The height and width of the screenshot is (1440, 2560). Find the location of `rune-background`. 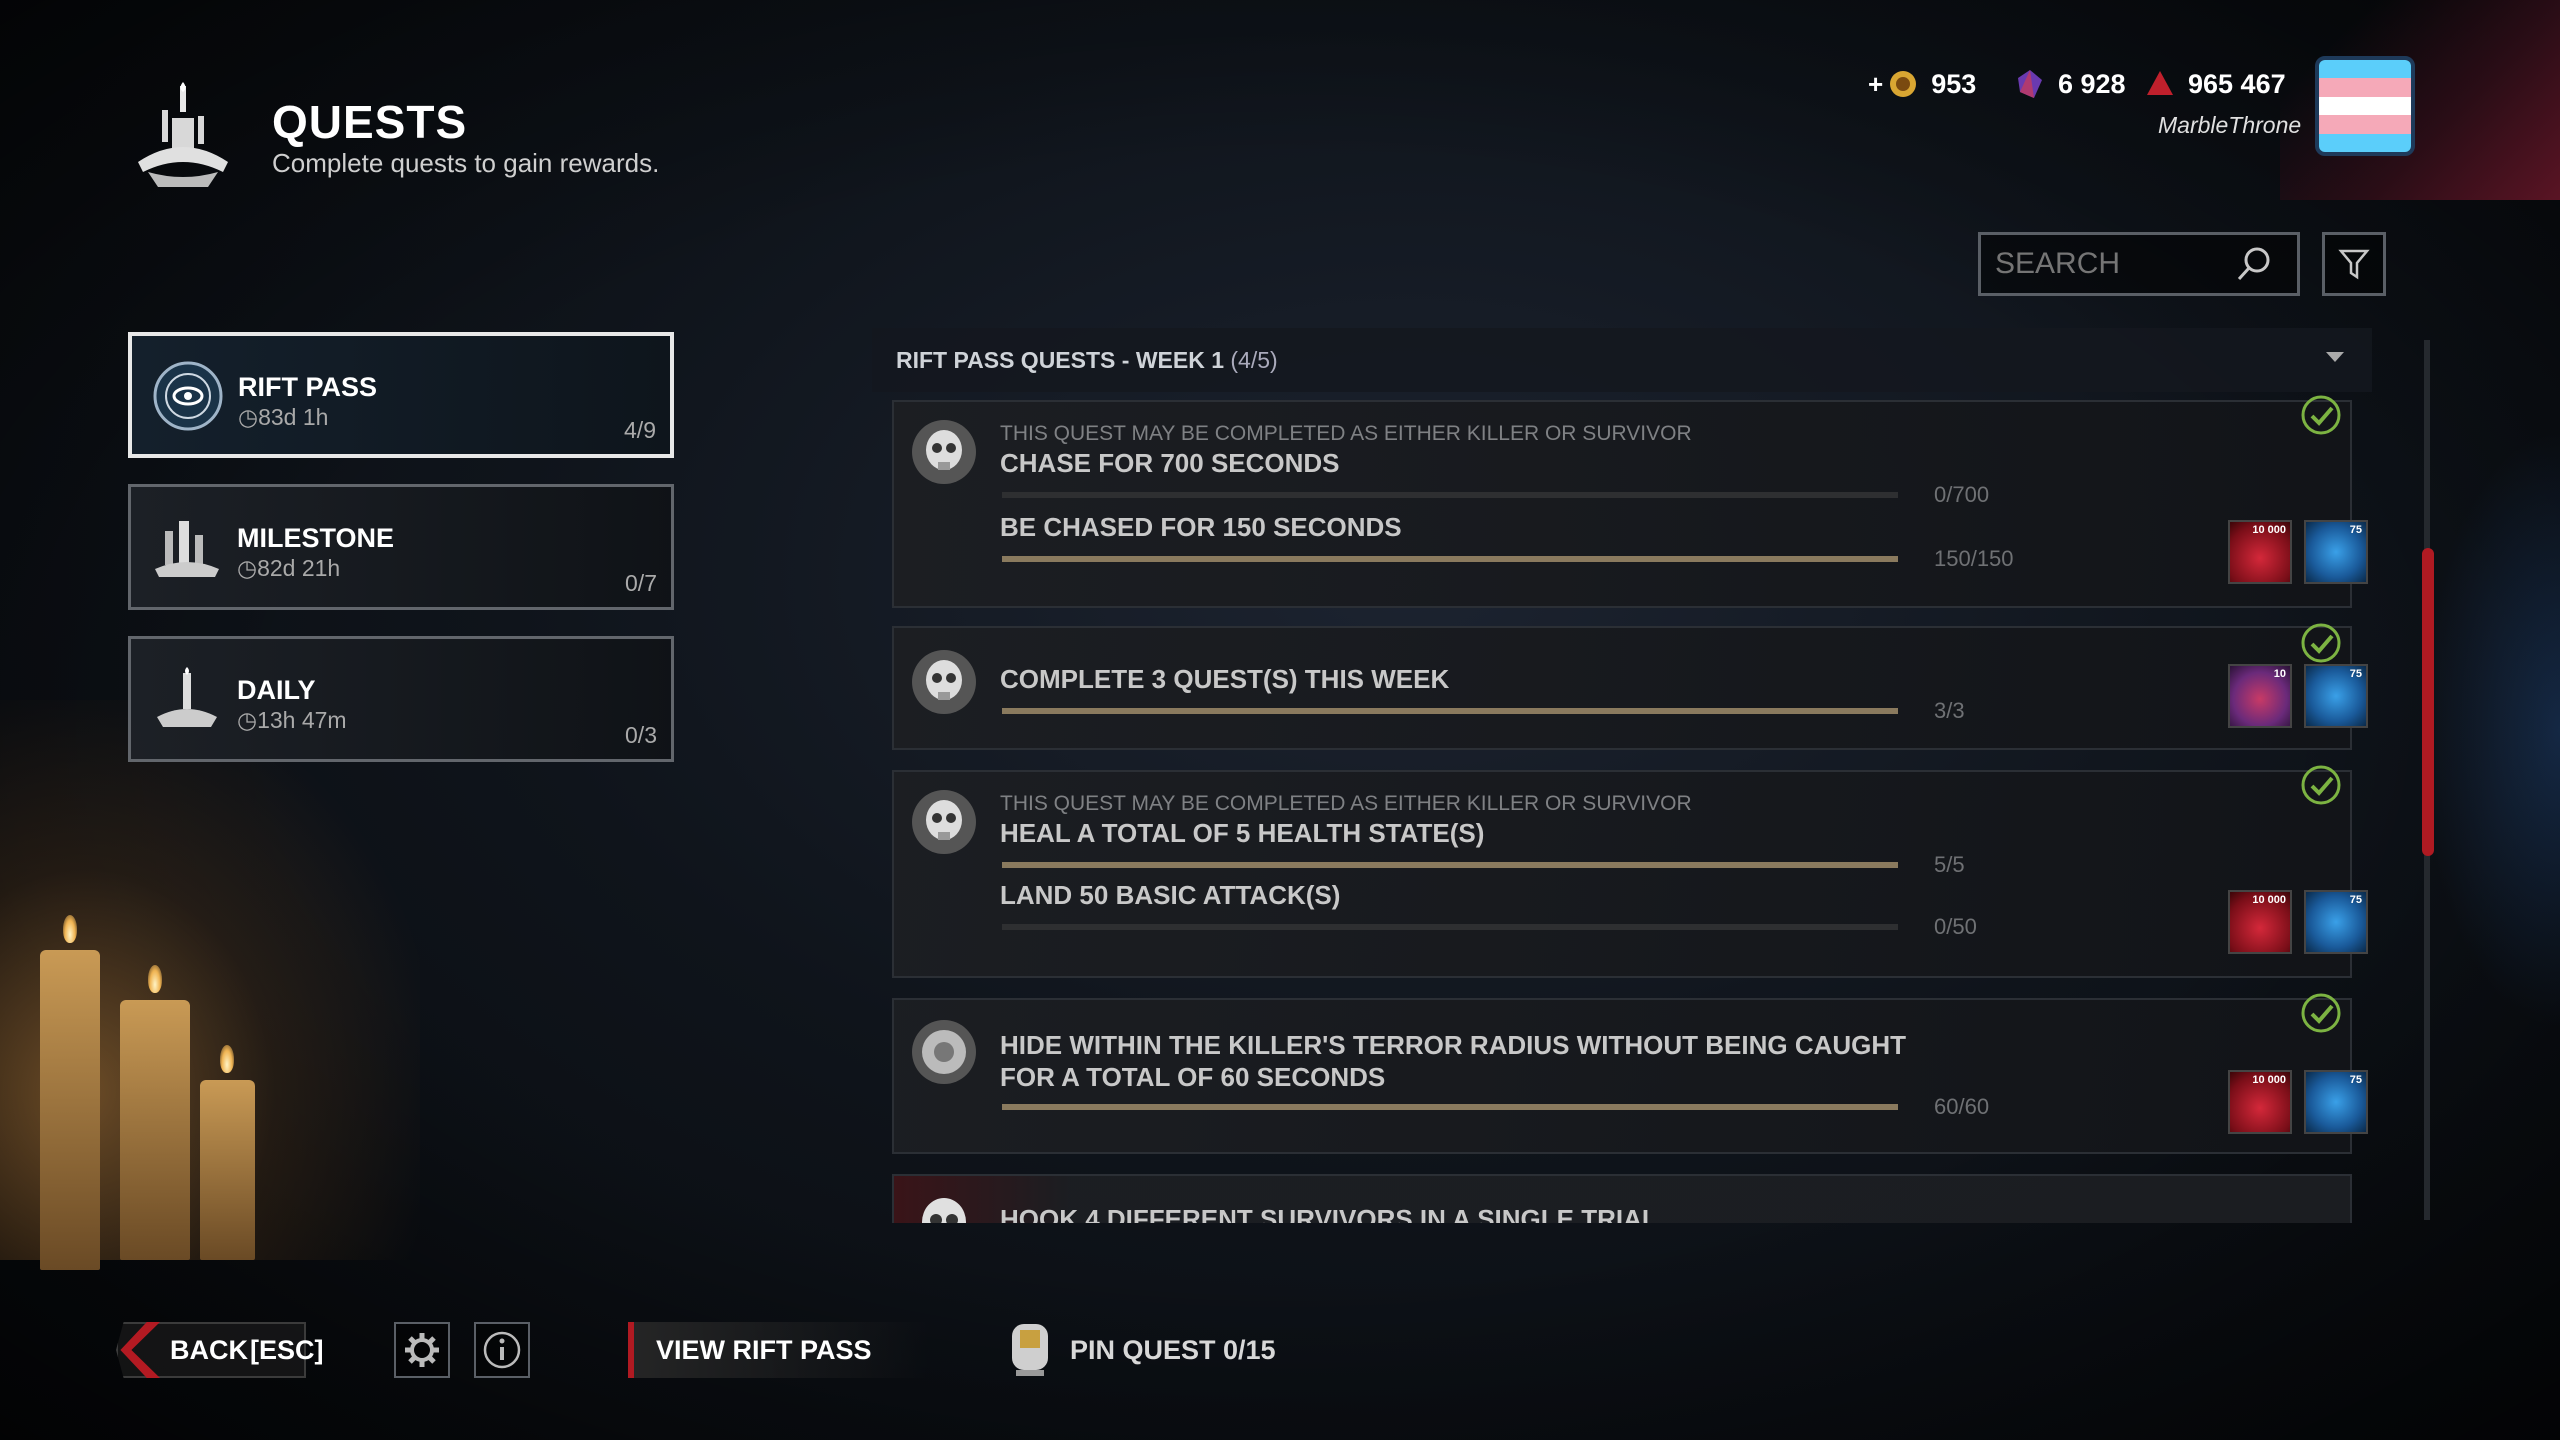

rune-background is located at coordinates (2490, 730).